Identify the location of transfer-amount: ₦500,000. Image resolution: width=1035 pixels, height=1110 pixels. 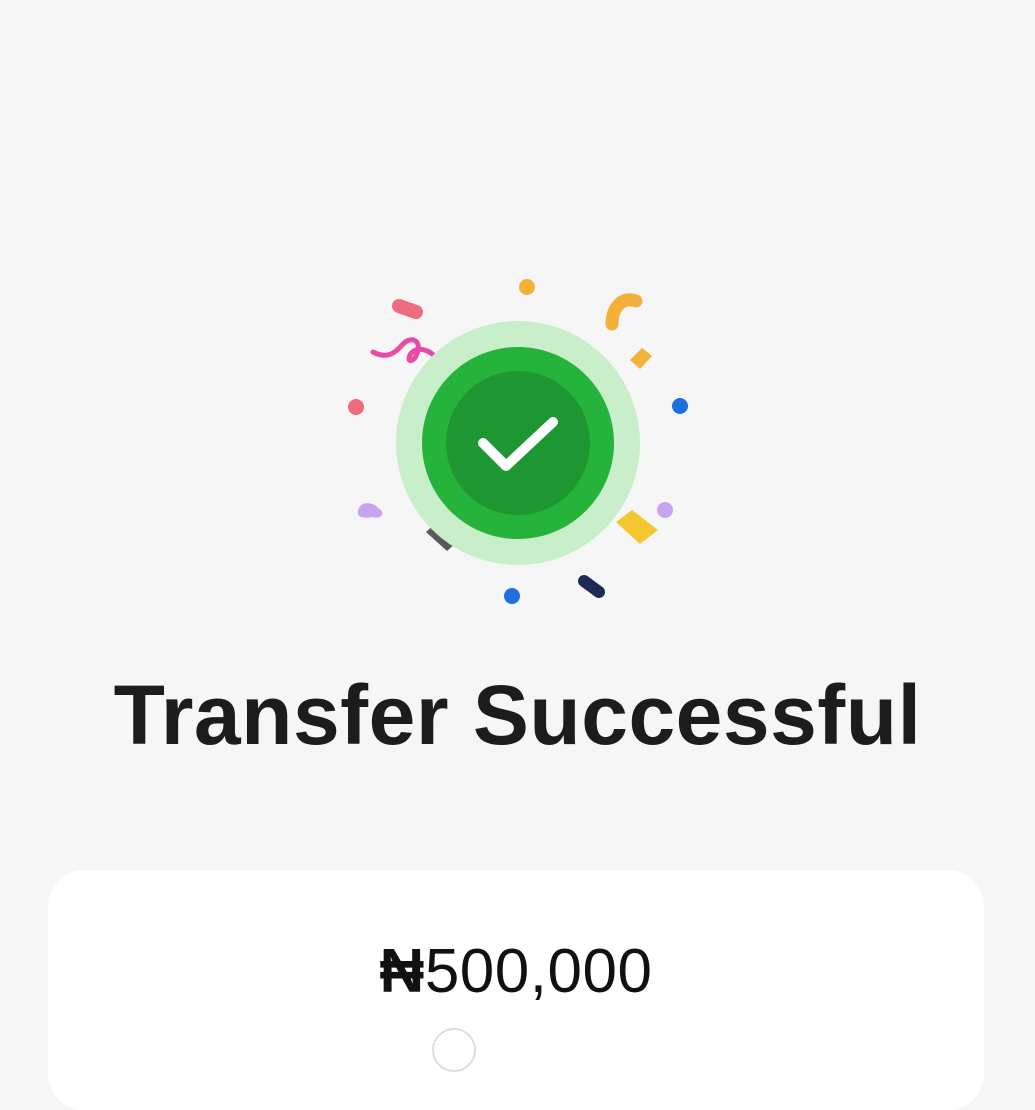
(516, 972).